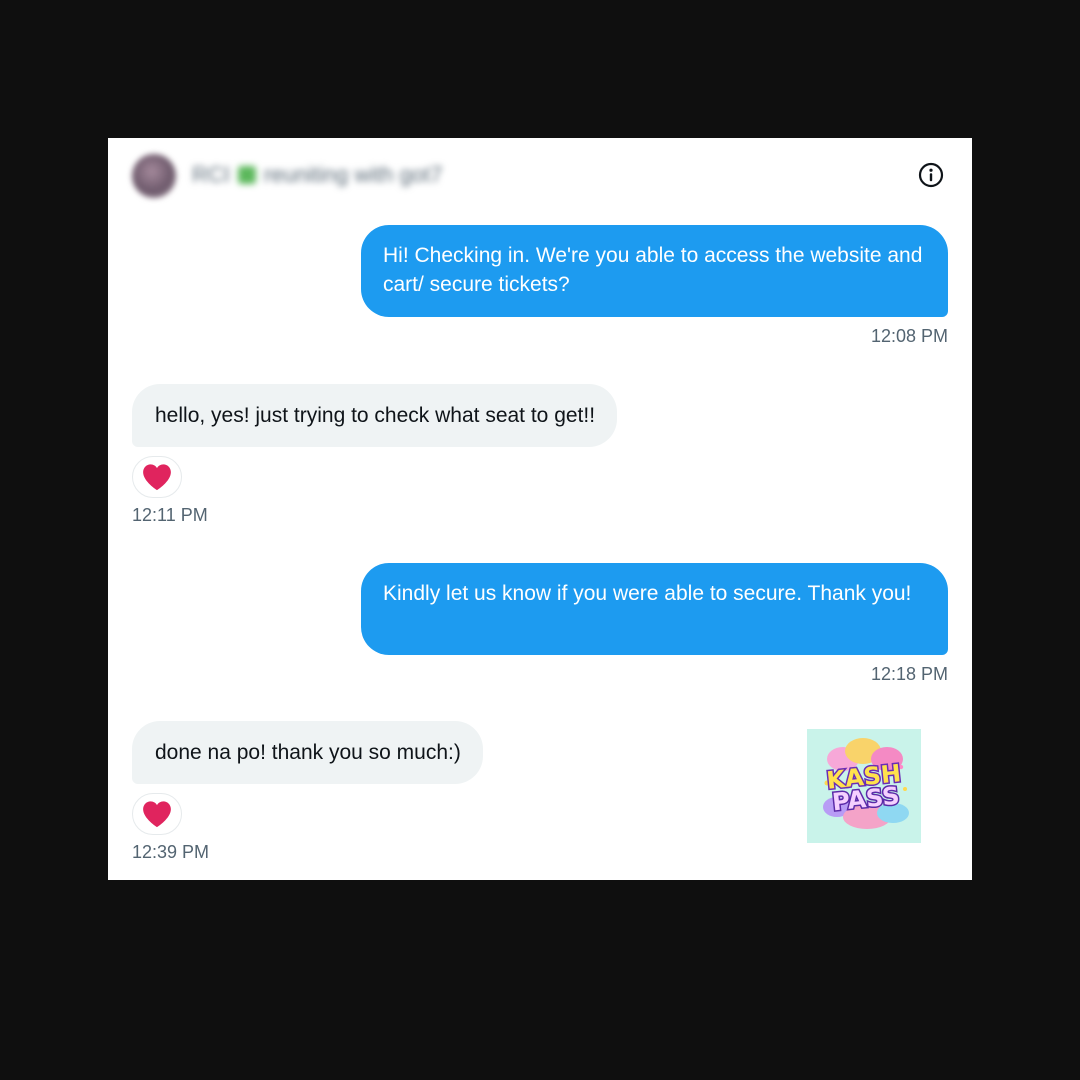 This screenshot has height=1080, width=1080. Describe the element at coordinates (211, 174) in the screenshot. I see `header-name-text: RCI` at that location.